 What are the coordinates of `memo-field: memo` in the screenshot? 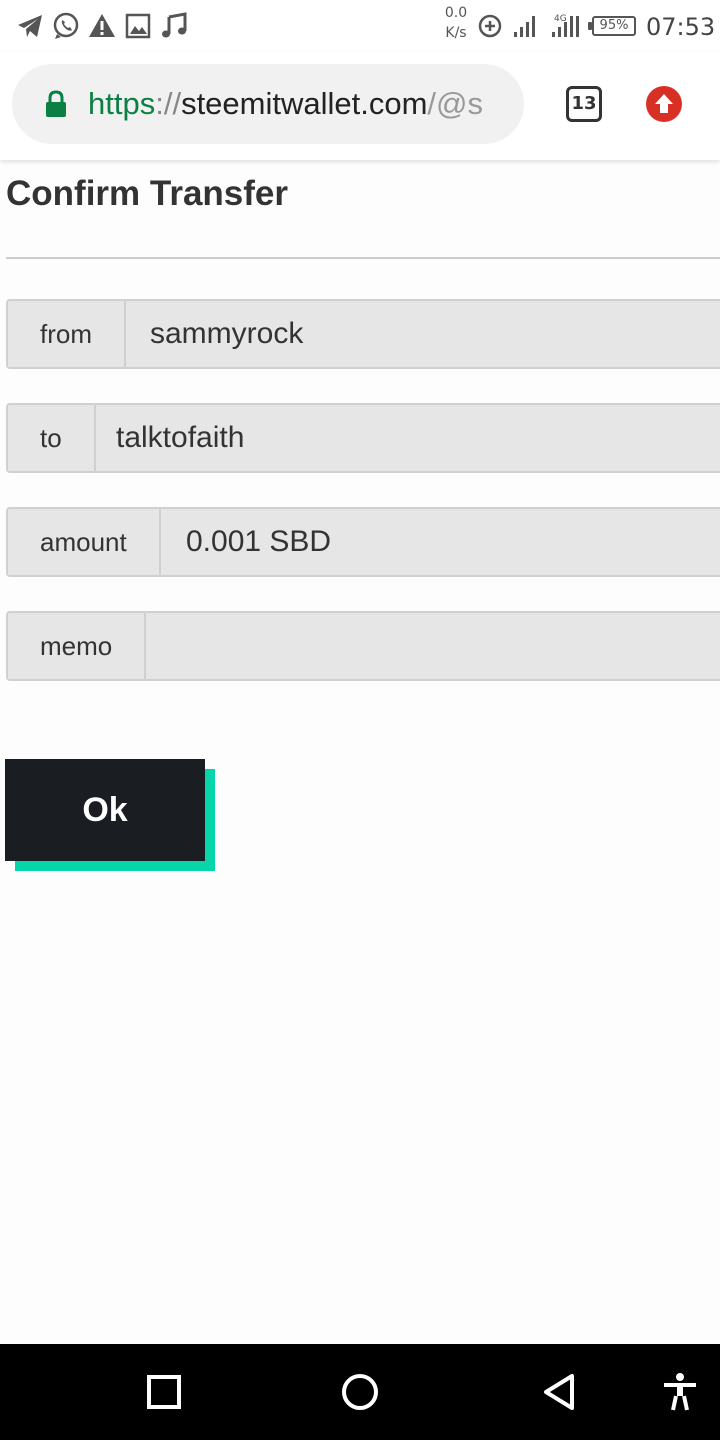 It's located at (363, 646).